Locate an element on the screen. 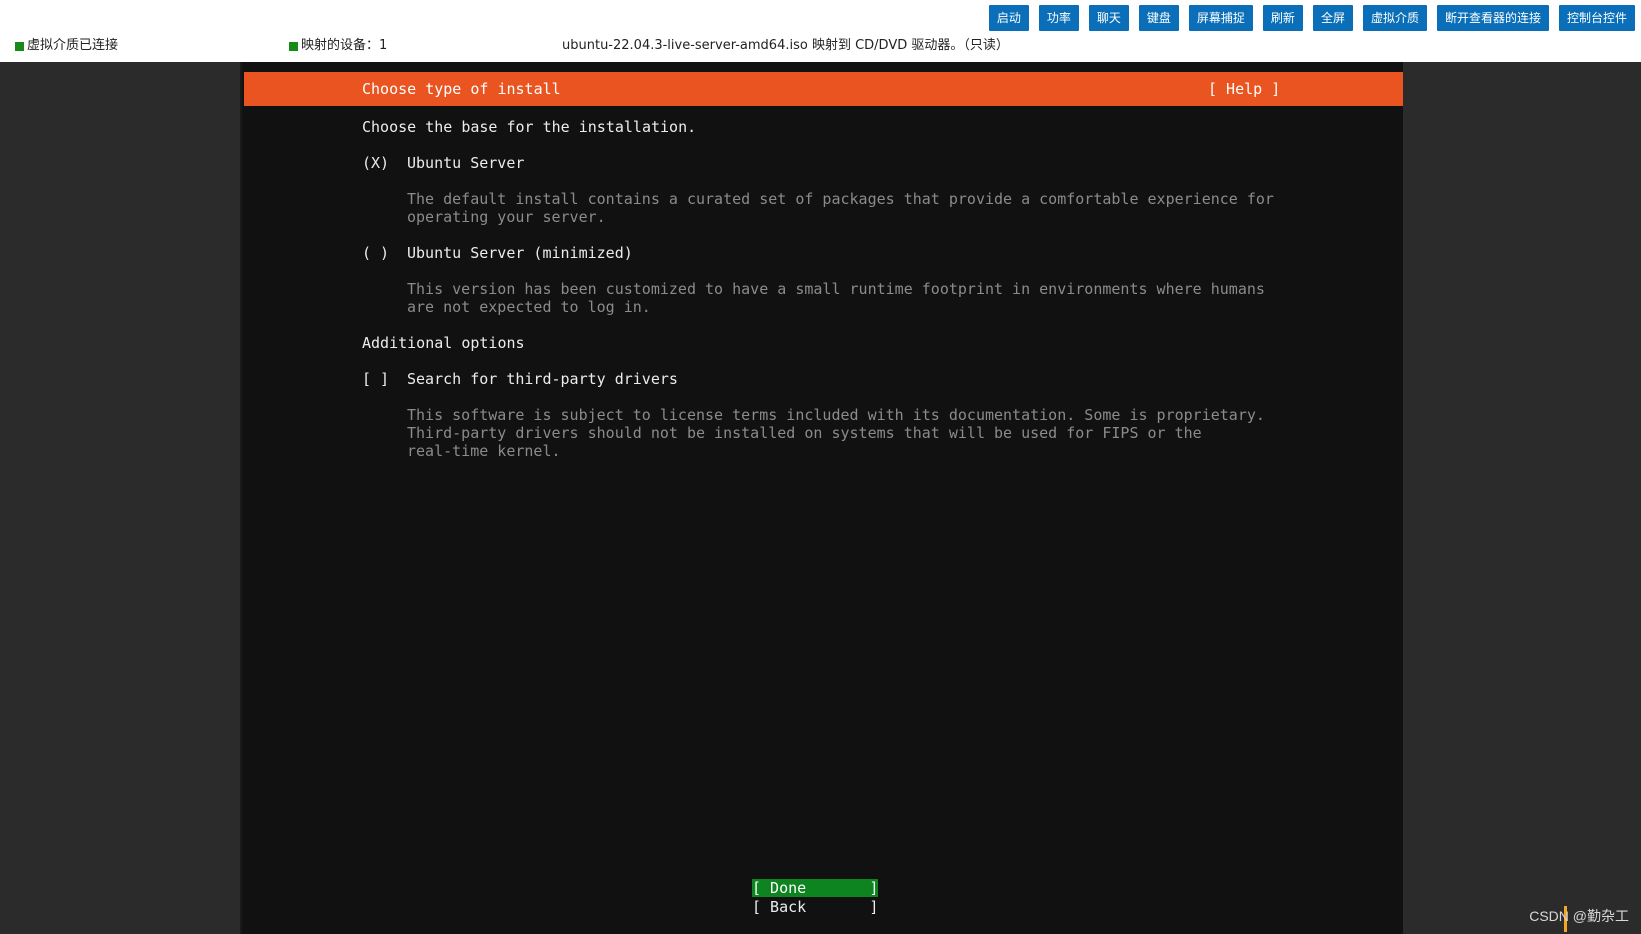 The height and width of the screenshot is (934, 1641). mapped-devices-indicator-icon is located at coordinates (293, 46).